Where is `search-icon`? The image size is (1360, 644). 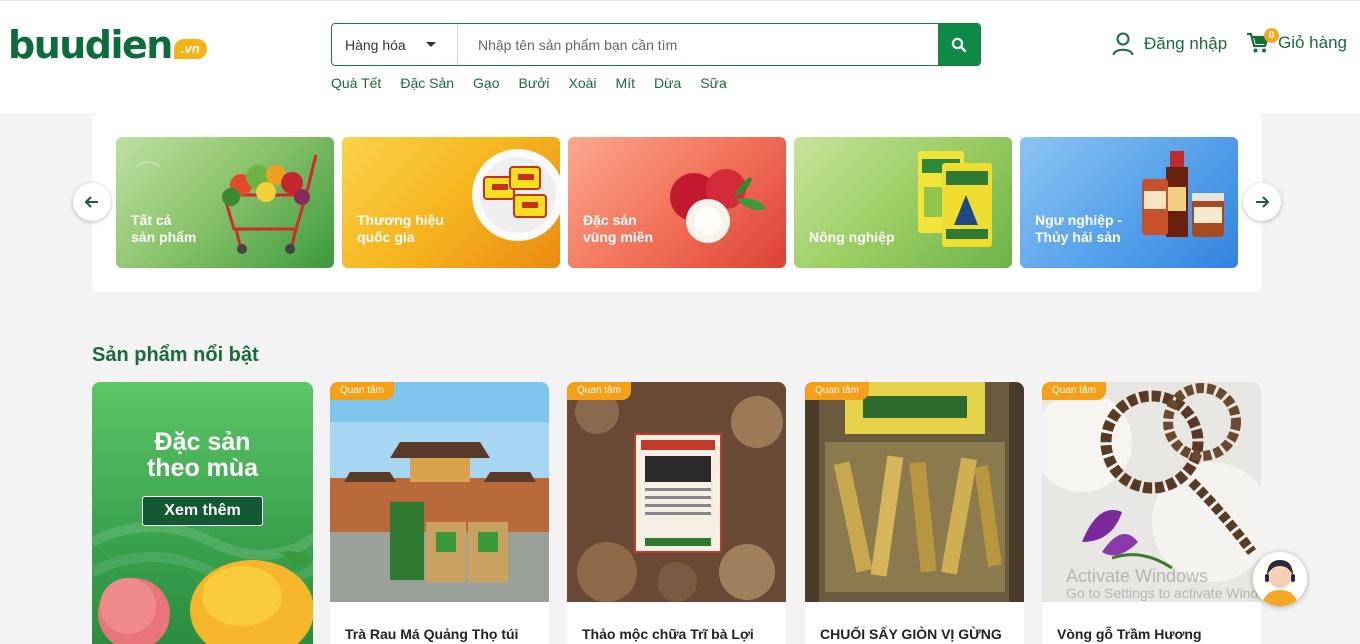 search-icon is located at coordinates (959, 44).